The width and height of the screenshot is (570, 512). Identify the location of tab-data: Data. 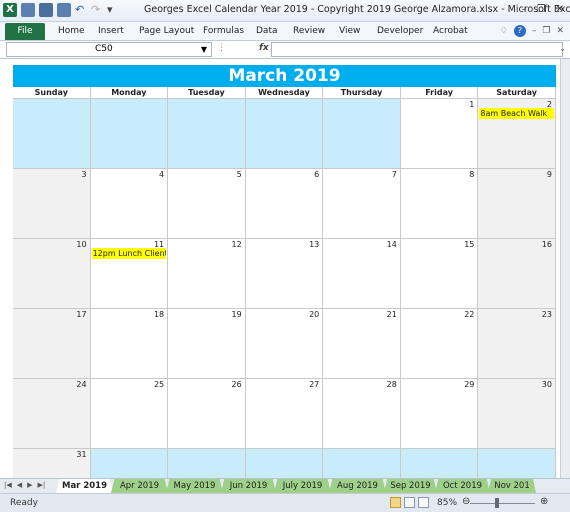
(267, 31).